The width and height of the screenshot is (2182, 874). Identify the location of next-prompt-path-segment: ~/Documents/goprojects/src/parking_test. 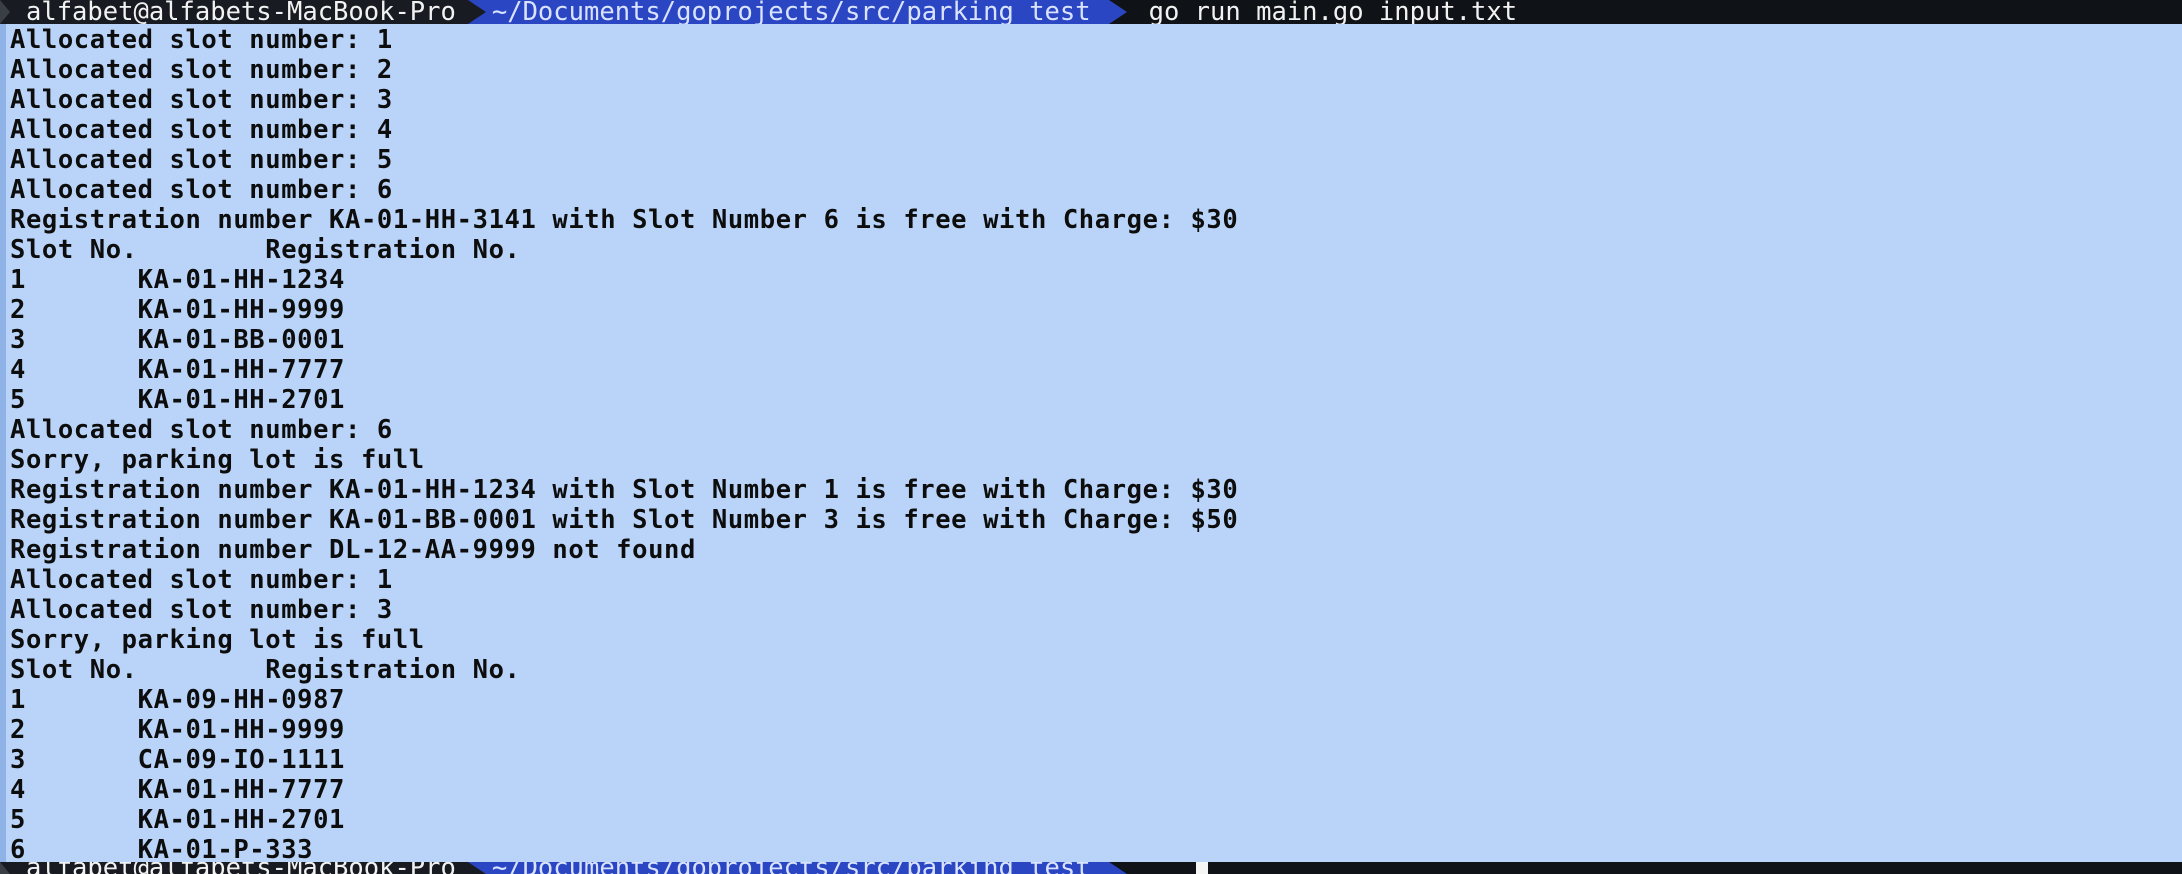
(797, 868).